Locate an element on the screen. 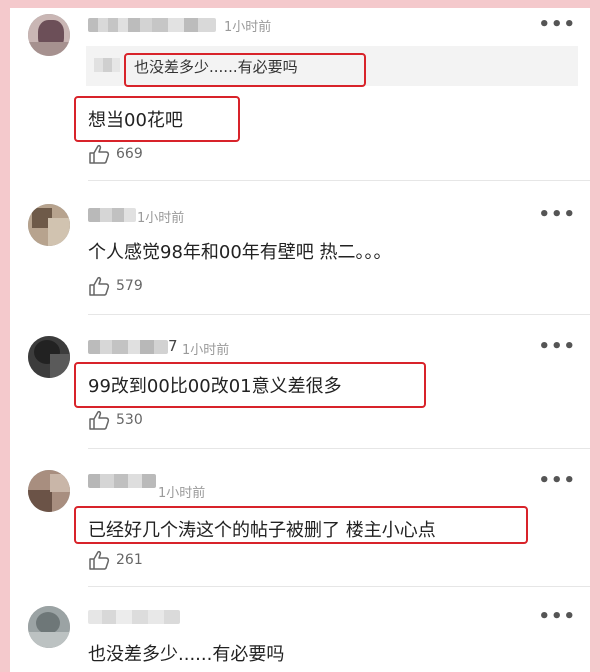 This screenshot has width=600, height=672. like-button: 669 is located at coordinates (115, 154).